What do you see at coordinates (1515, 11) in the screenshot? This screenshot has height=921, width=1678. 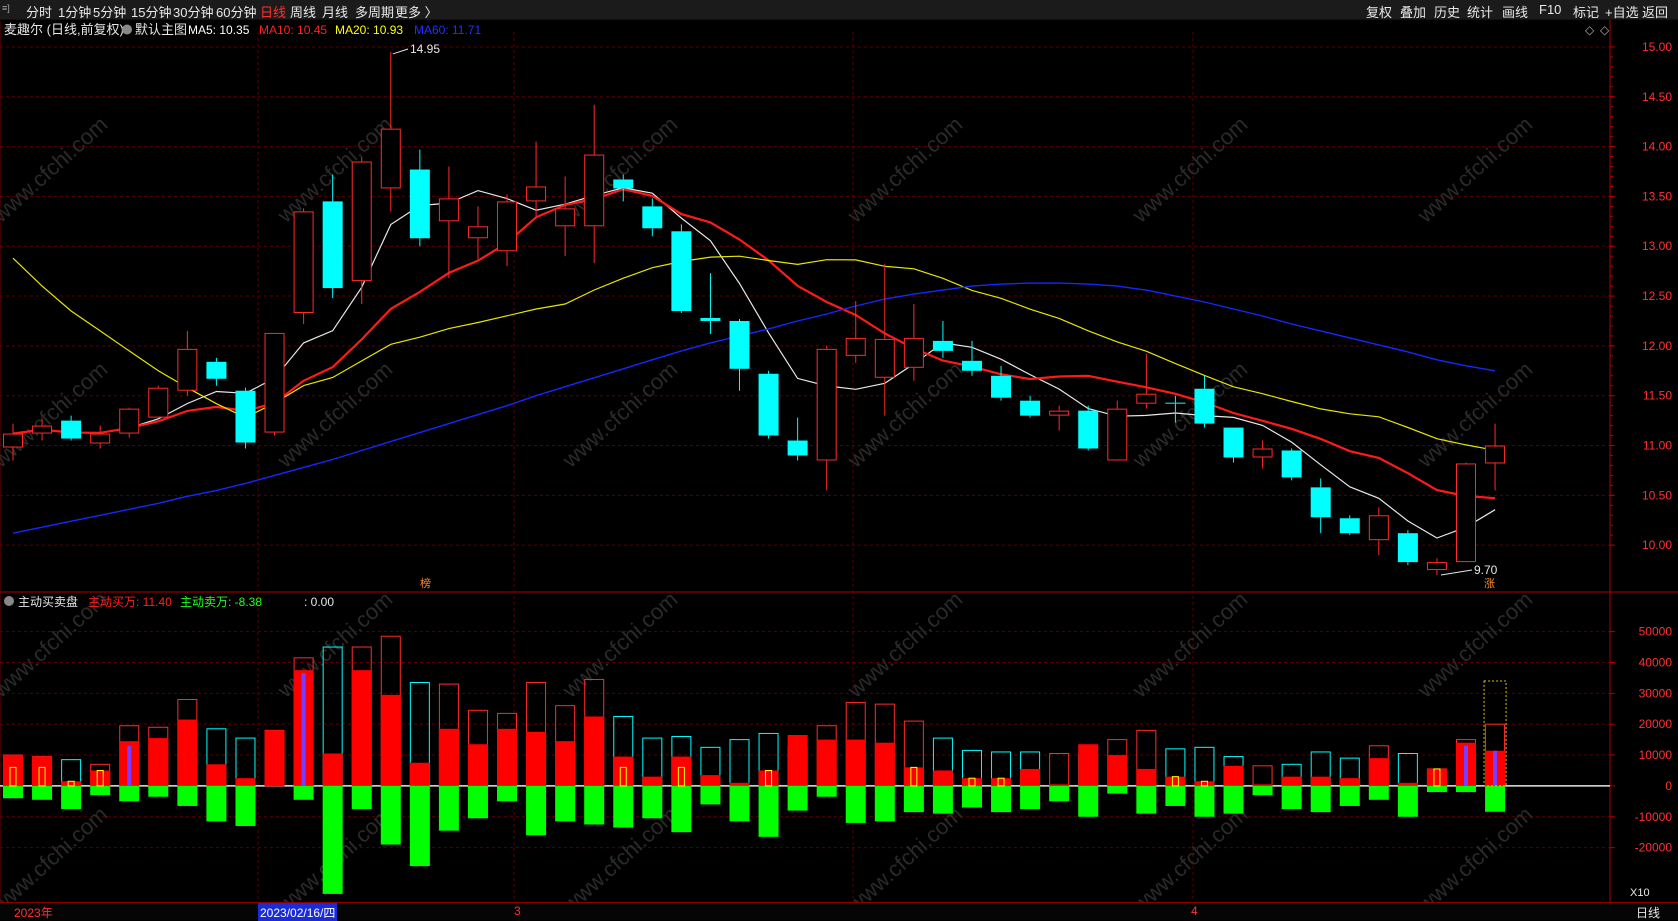 I see `toolbar-action-4: 画线` at bounding box center [1515, 11].